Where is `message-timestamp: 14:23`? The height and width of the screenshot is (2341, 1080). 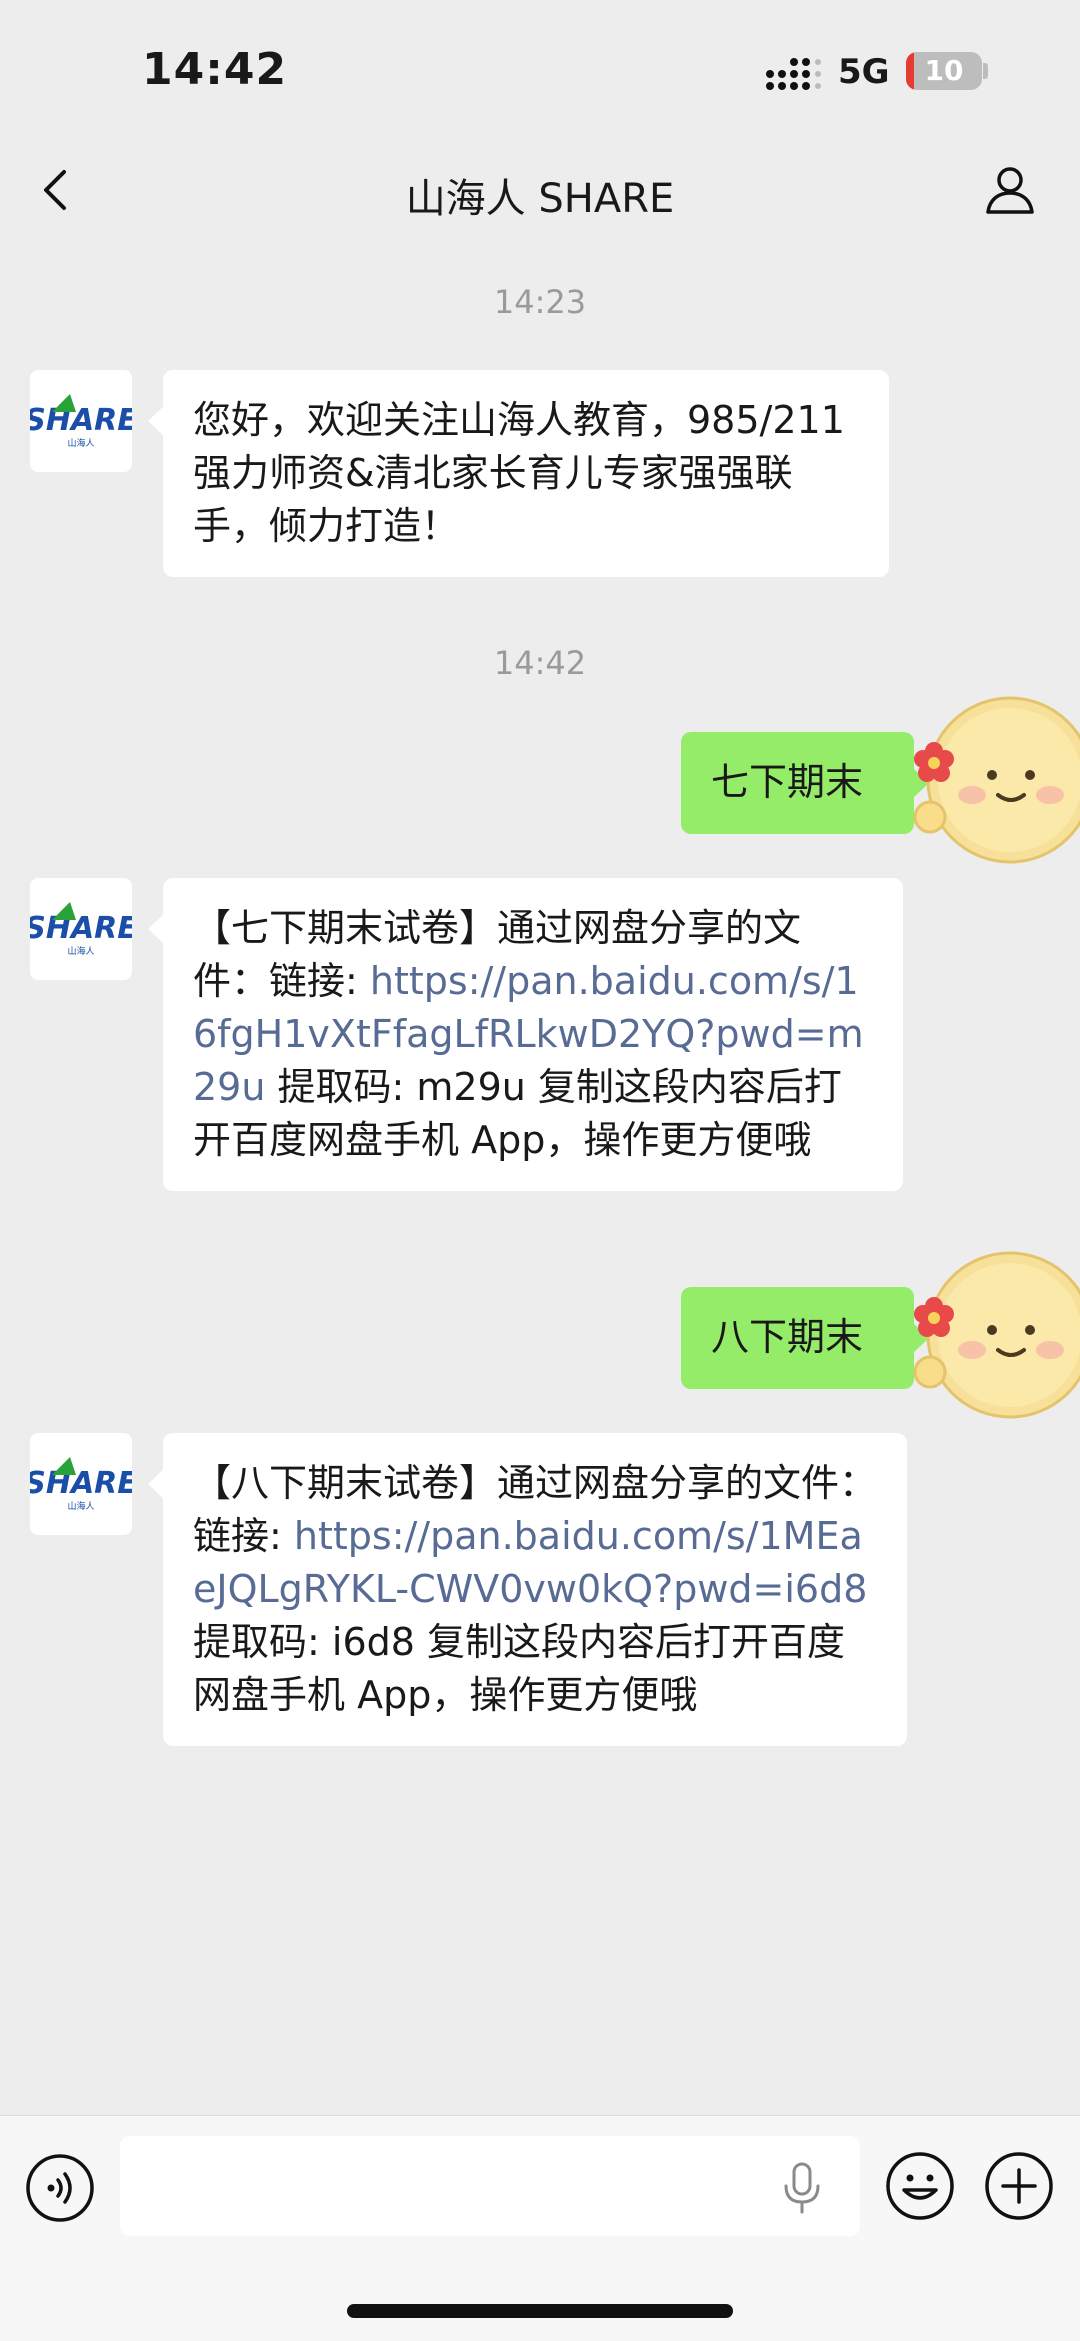
message-timestamp: 14:23 is located at coordinates (540, 302).